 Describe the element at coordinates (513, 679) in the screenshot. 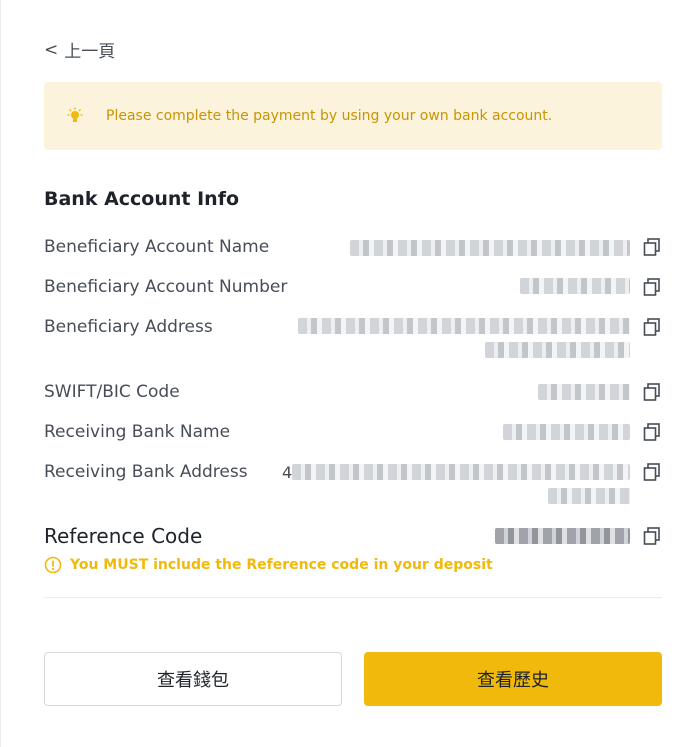

I see `view-history-button: 查看歷史` at that location.